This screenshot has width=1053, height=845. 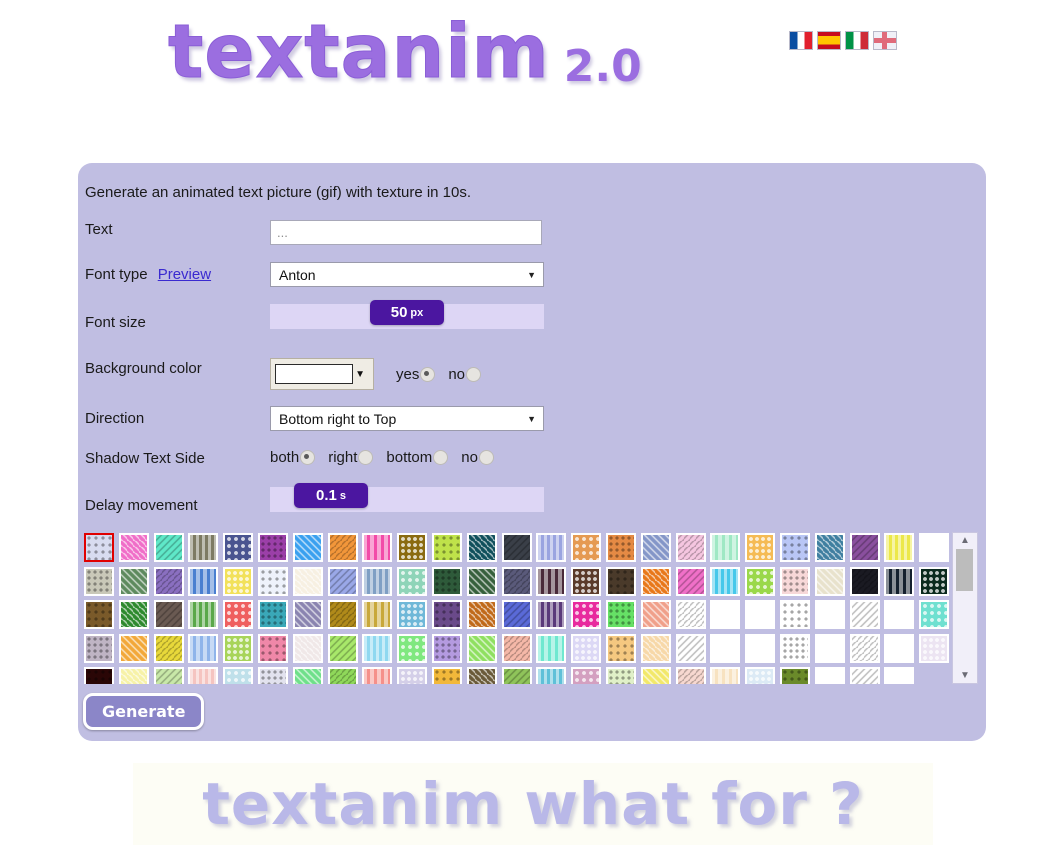 I want to click on font-size-slider: 50 px, so click(x=407, y=314).